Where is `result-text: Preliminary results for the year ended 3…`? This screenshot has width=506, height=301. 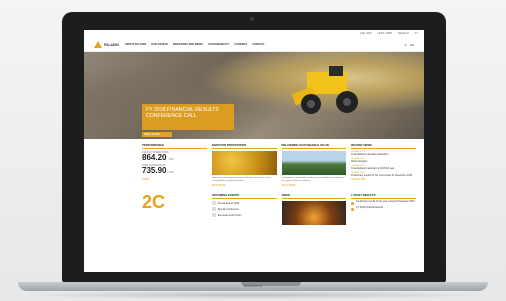
result-text: Preliminary results for the year ended 3… is located at coordinates (385, 202).